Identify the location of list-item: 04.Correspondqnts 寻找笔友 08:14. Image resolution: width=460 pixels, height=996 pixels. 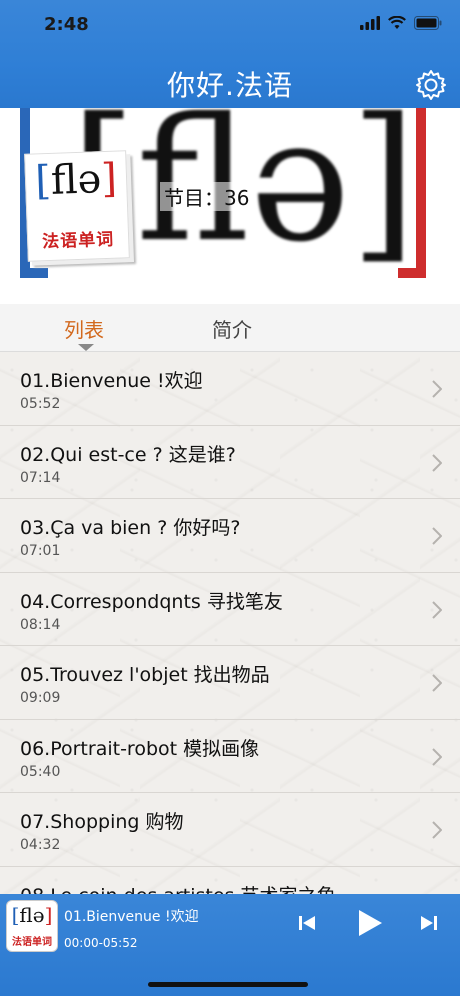
(230, 609).